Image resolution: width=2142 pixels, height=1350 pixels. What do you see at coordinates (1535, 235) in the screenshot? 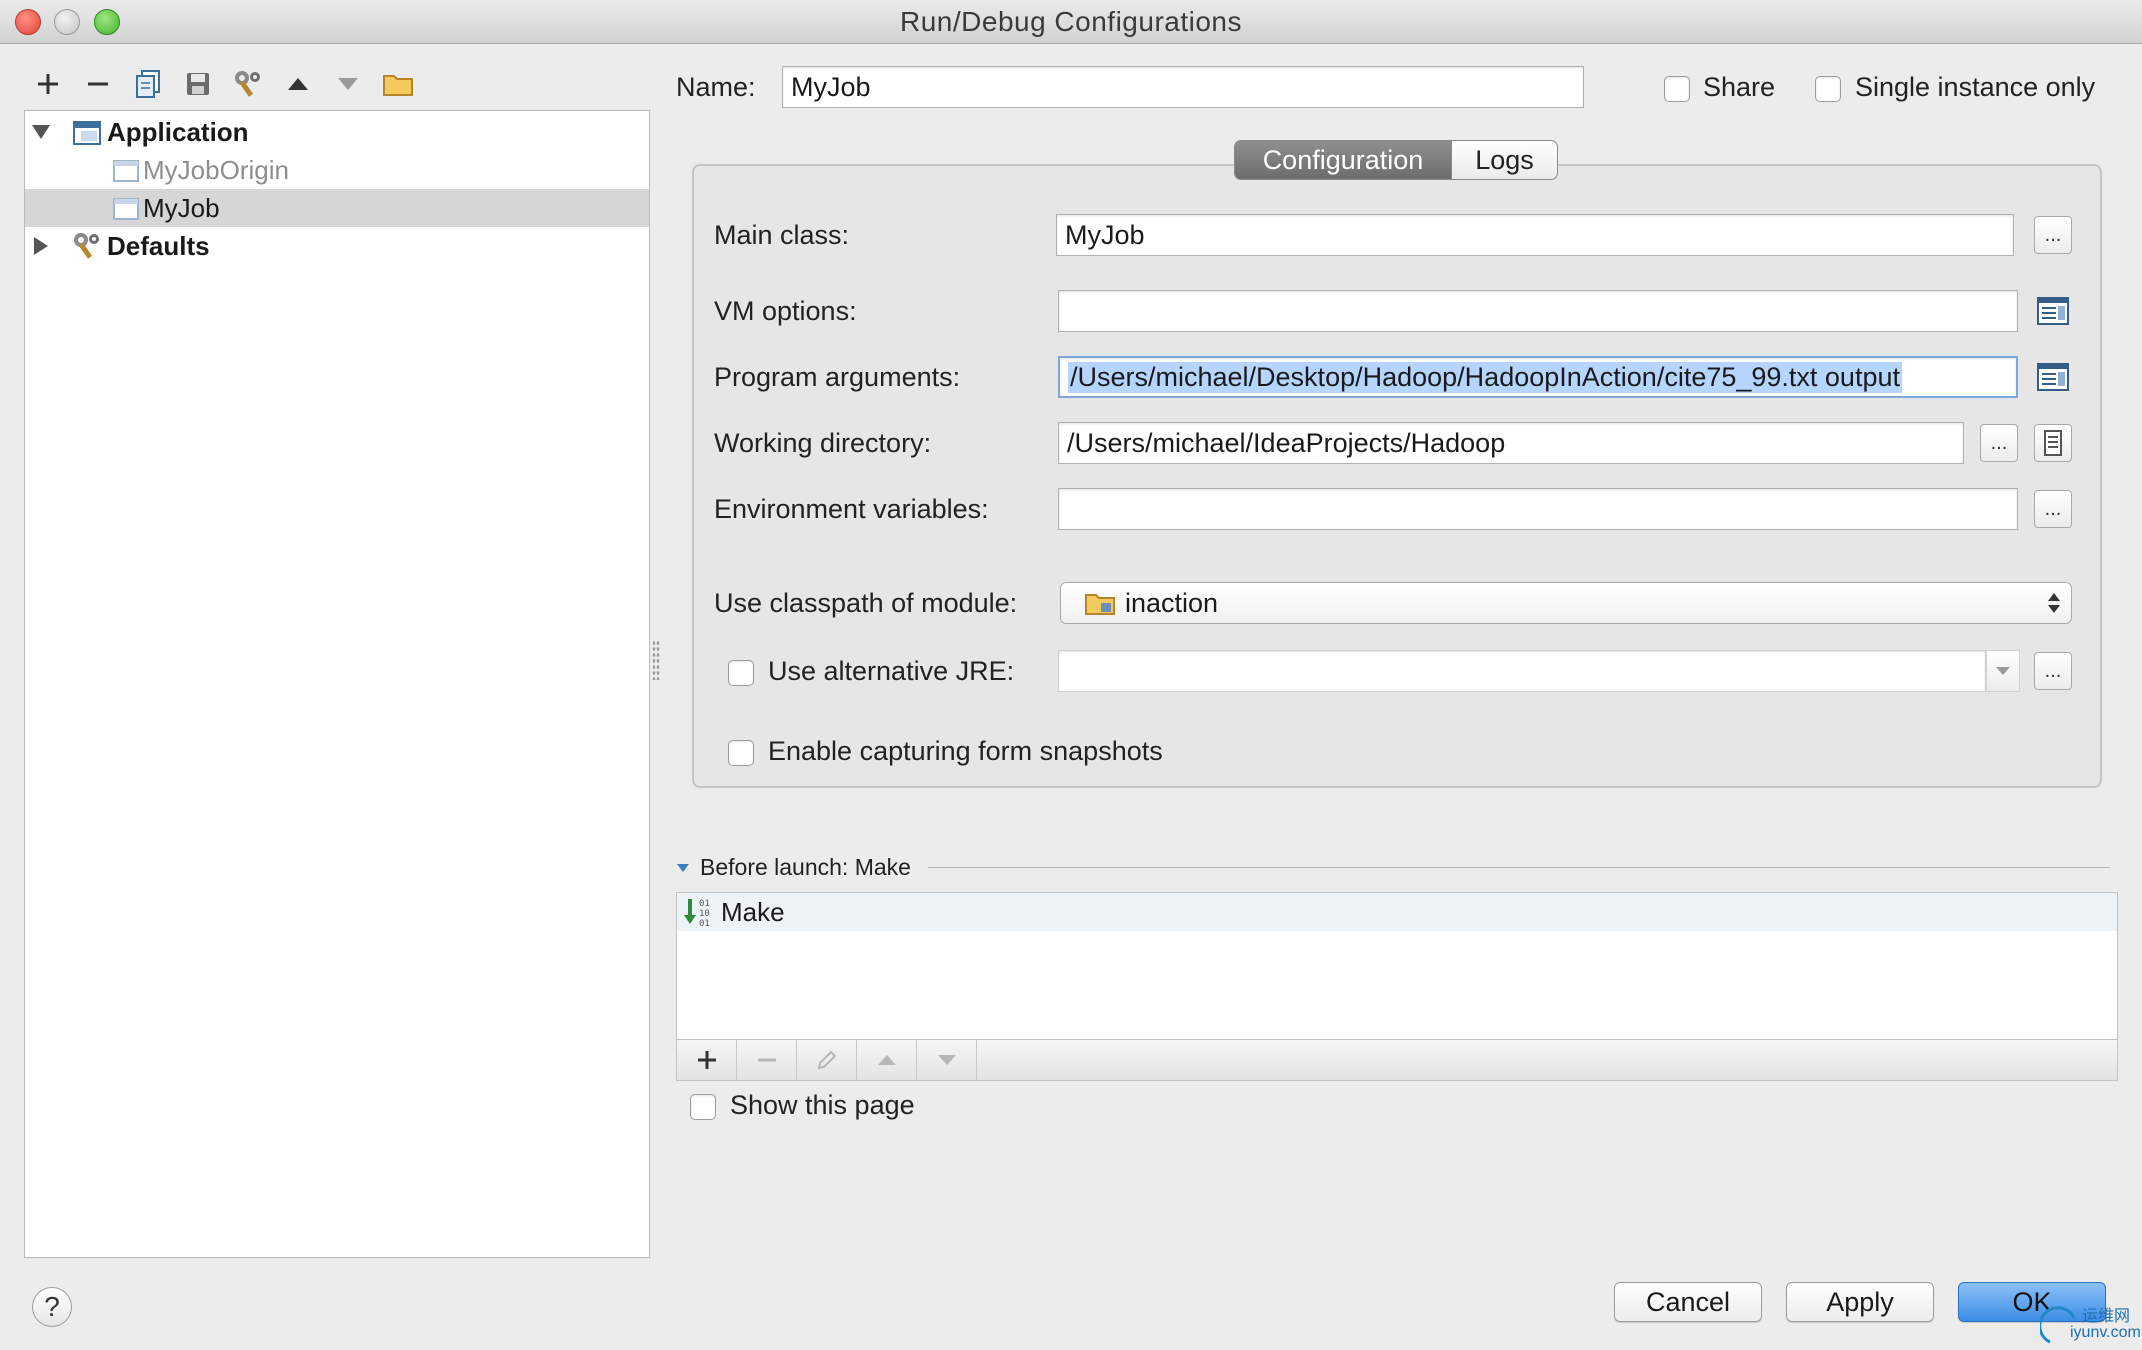
I see `main-class-input: MyJob` at bounding box center [1535, 235].